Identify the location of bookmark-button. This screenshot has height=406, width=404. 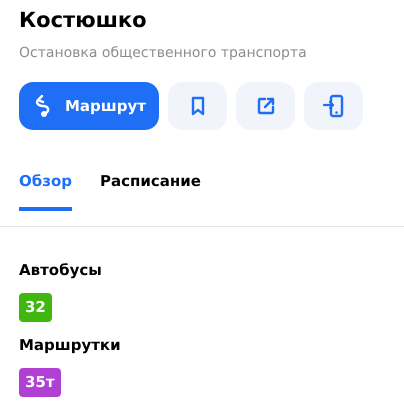
(197, 106).